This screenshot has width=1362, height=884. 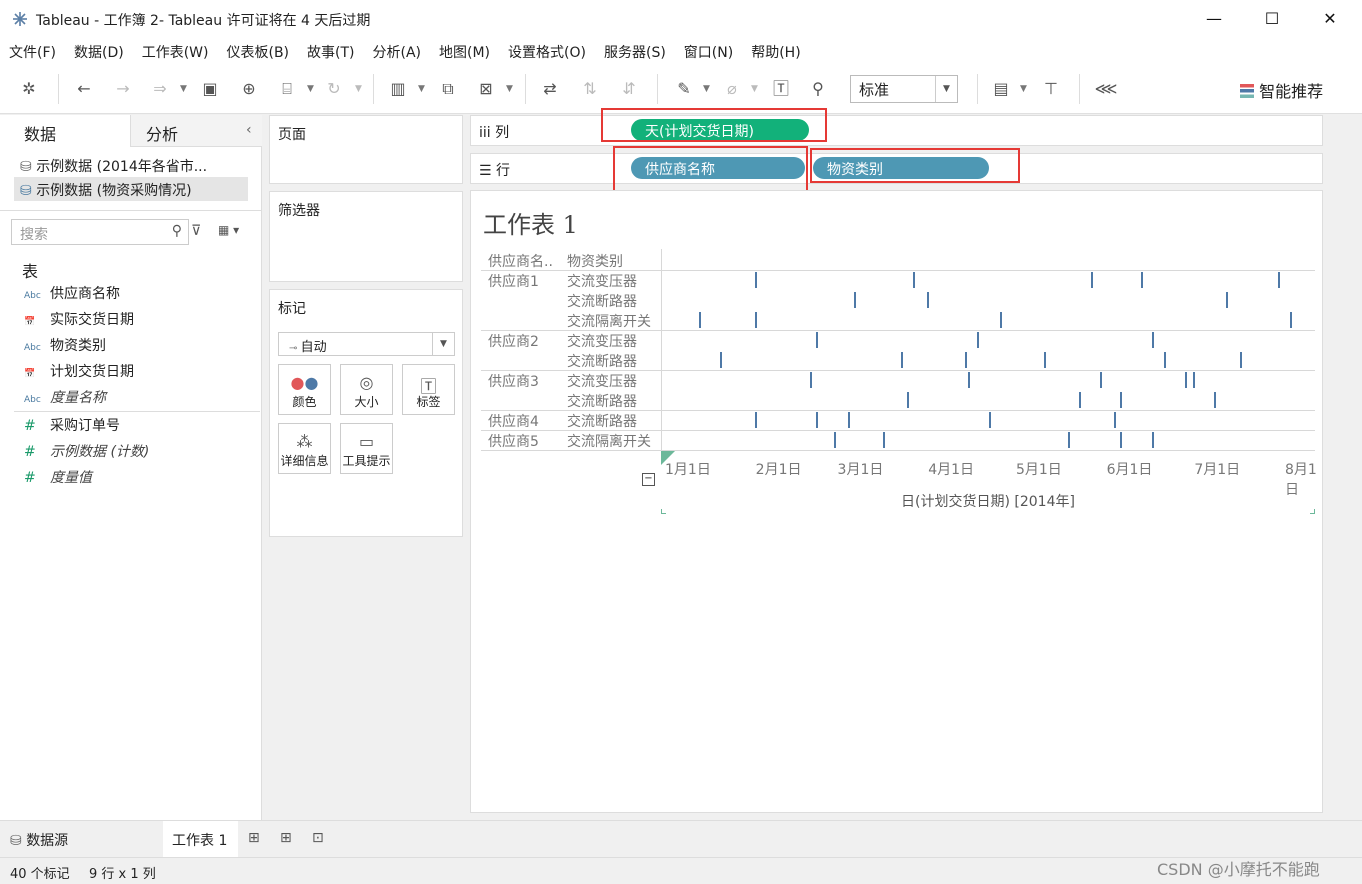 I want to click on filters-card: 筛选器, so click(x=366, y=236).